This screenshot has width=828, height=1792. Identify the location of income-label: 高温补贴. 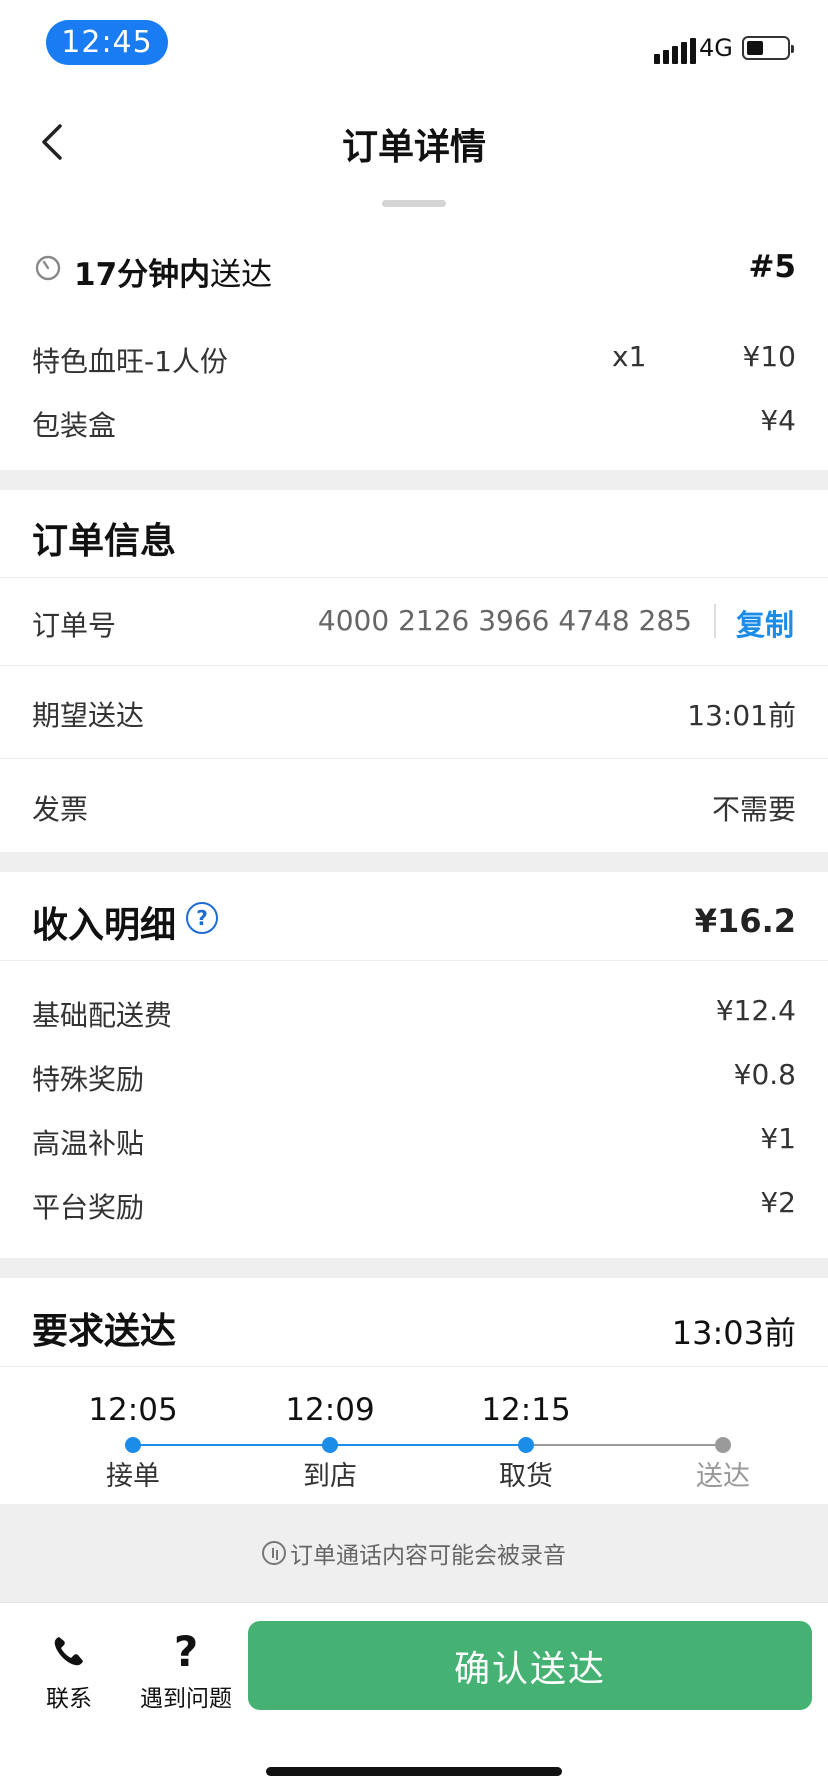
(88, 1143).